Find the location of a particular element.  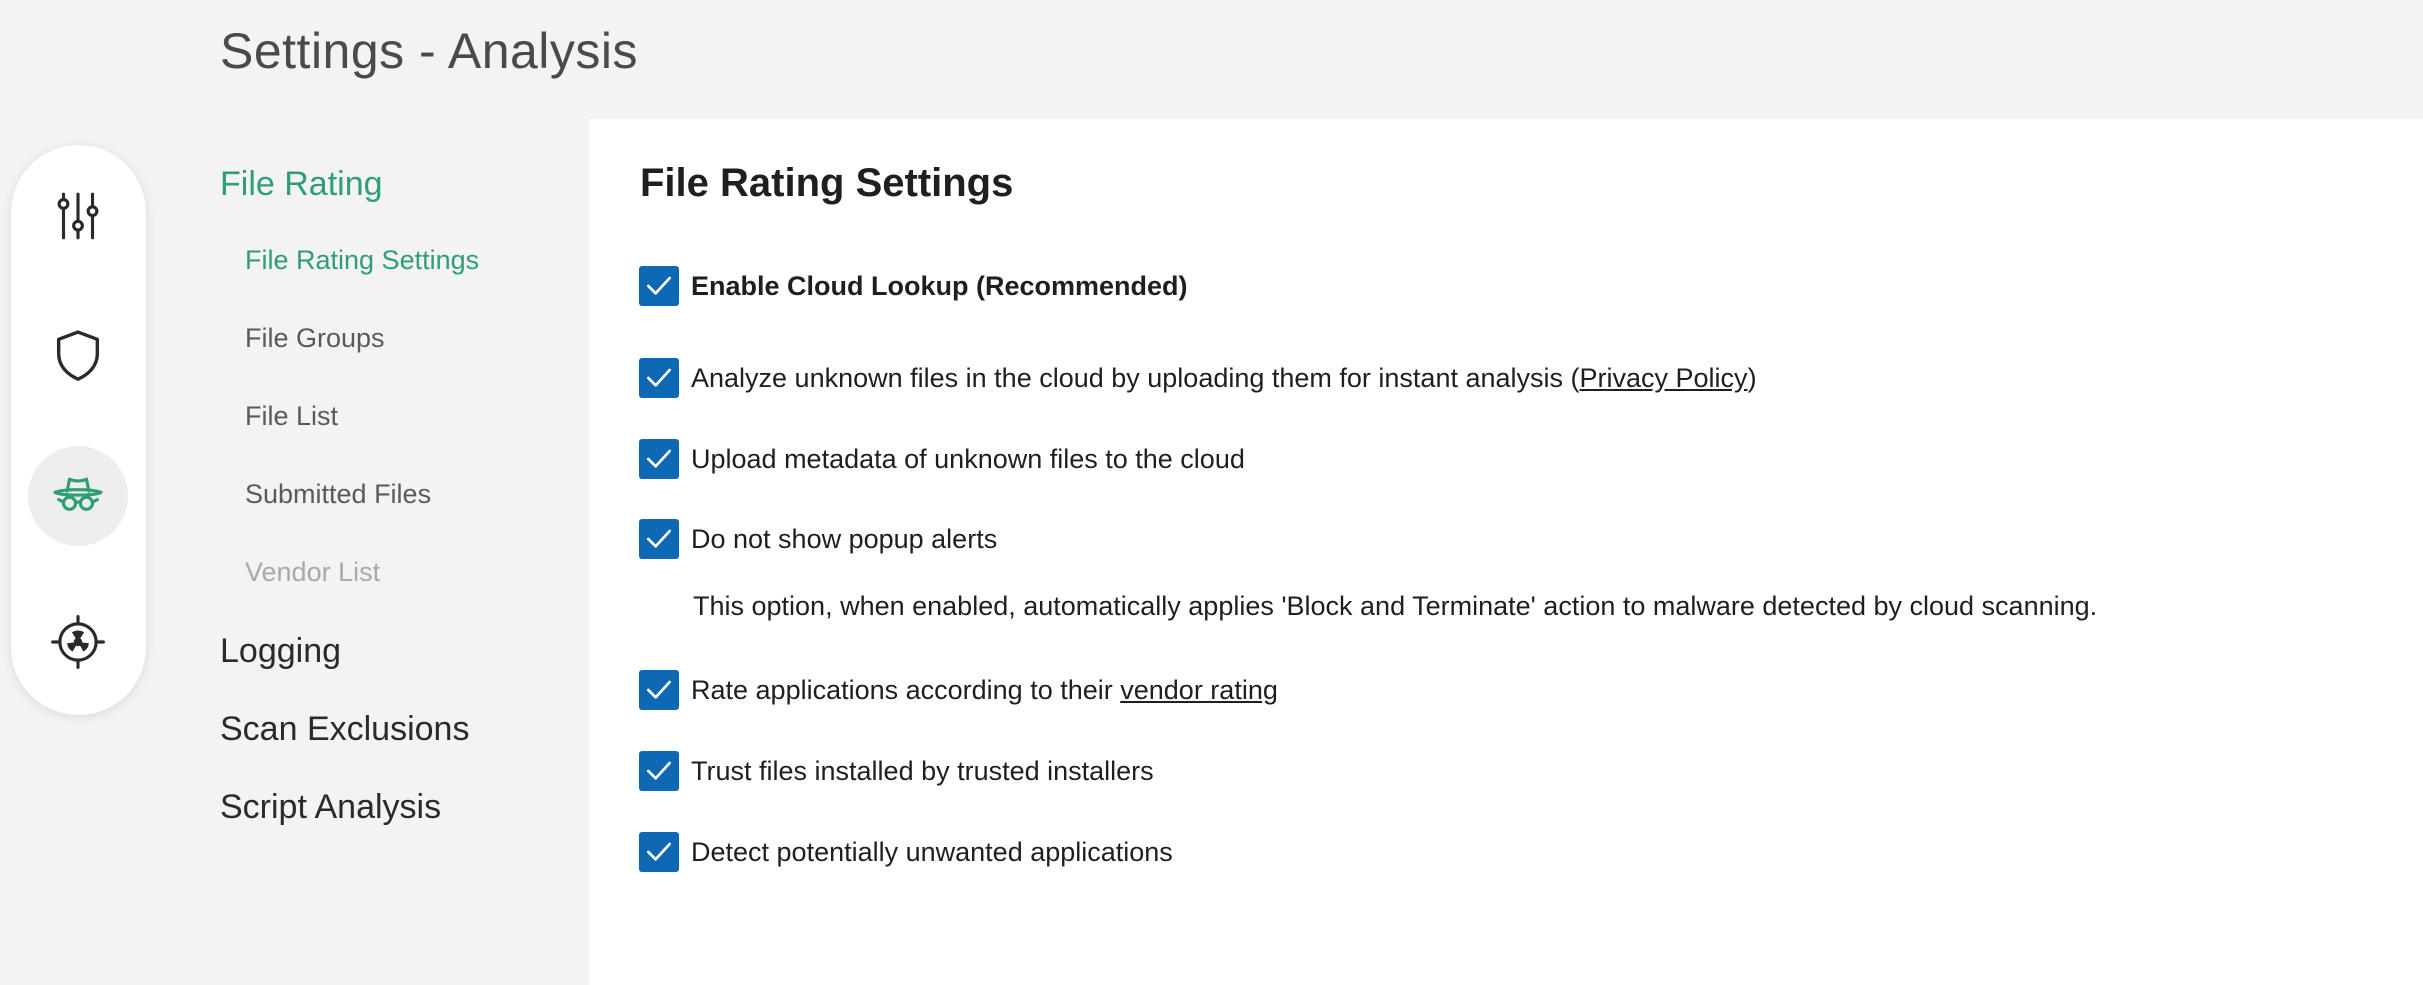

analyze-unknown-checkbox is located at coordinates (659, 378).